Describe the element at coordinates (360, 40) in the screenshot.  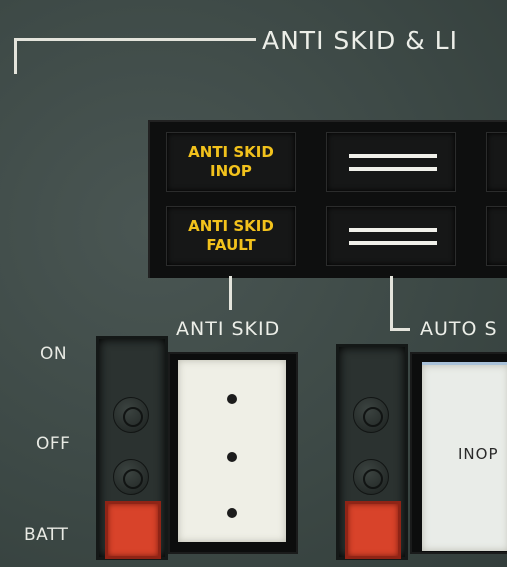
I see `section-title: ANTI SKID & LI` at that location.